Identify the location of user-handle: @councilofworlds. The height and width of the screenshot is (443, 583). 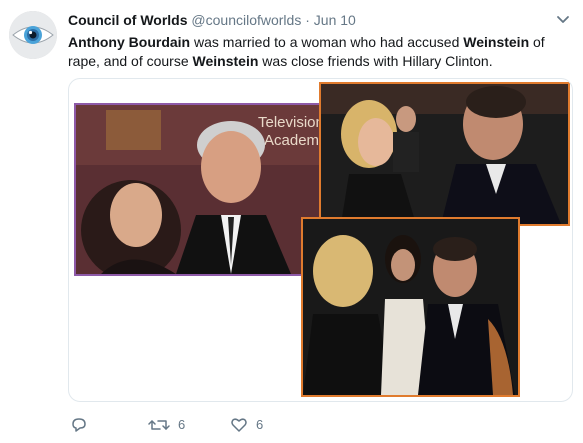
(246, 20).